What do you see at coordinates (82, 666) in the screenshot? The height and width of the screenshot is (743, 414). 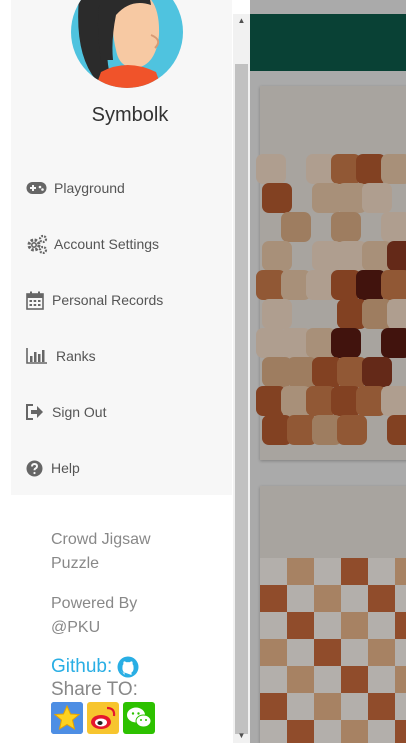 I see `github-label: Github:` at bounding box center [82, 666].